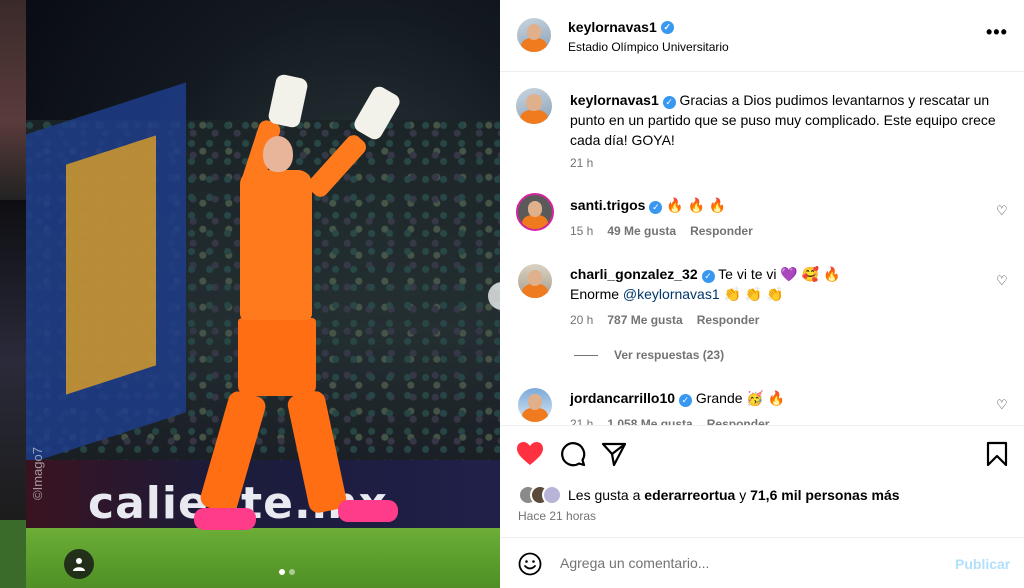 Image resolution: width=1024 pixels, height=588 pixels. I want to click on tagged-people-button, so click(79, 564).